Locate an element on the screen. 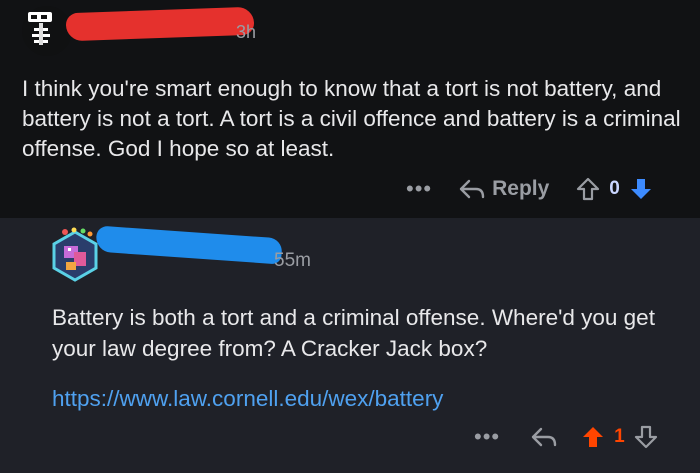 This screenshot has width=700, height=473. comment-actions: ••• Reply 0 is located at coordinates (530, 189).